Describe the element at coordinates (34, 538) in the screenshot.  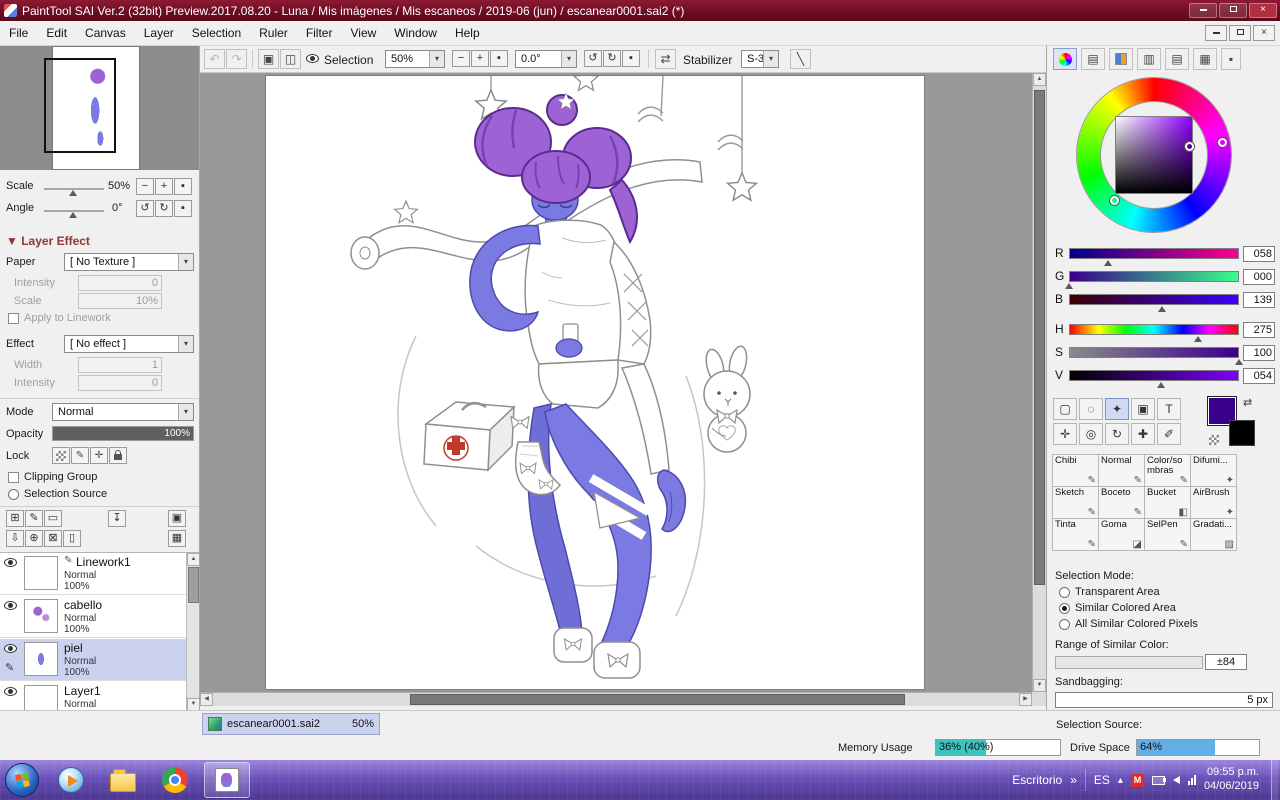
I see `copy-merged-button: ⊕` at that location.